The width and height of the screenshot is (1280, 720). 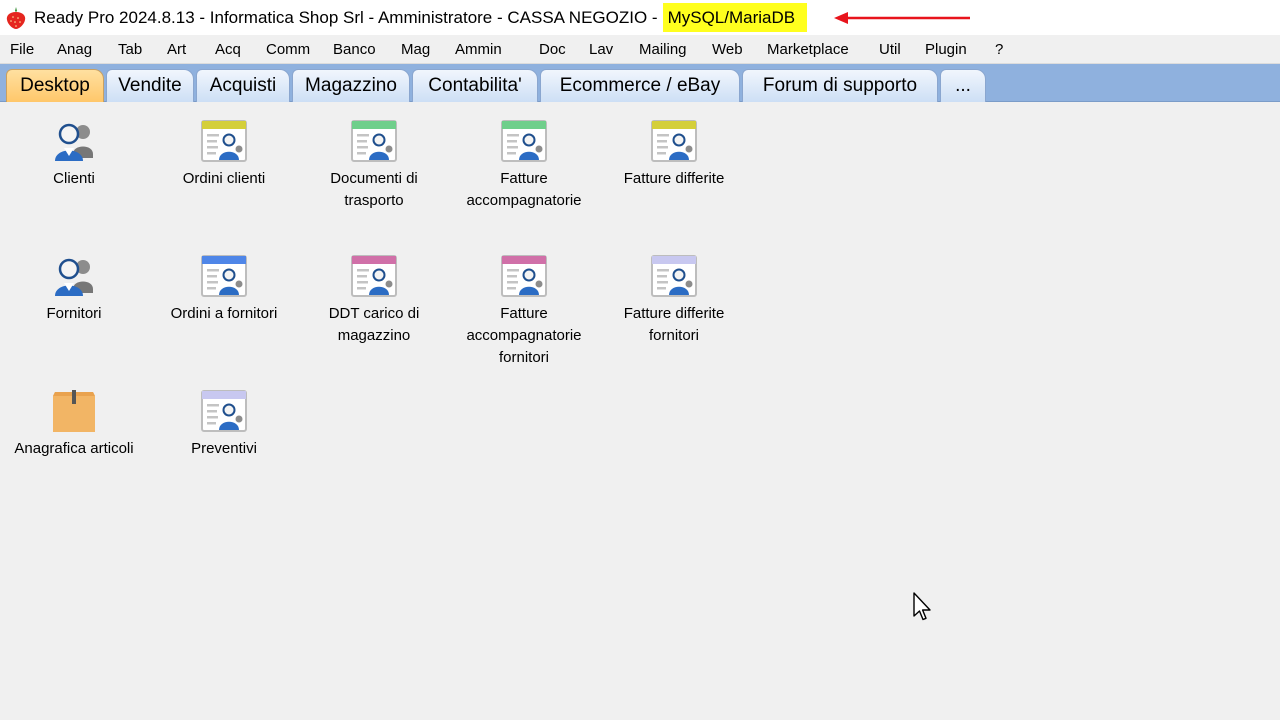 What do you see at coordinates (224, 178) in the screenshot?
I see `desktop-icon-label: Ordini clienti` at bounding box center [224, 178].